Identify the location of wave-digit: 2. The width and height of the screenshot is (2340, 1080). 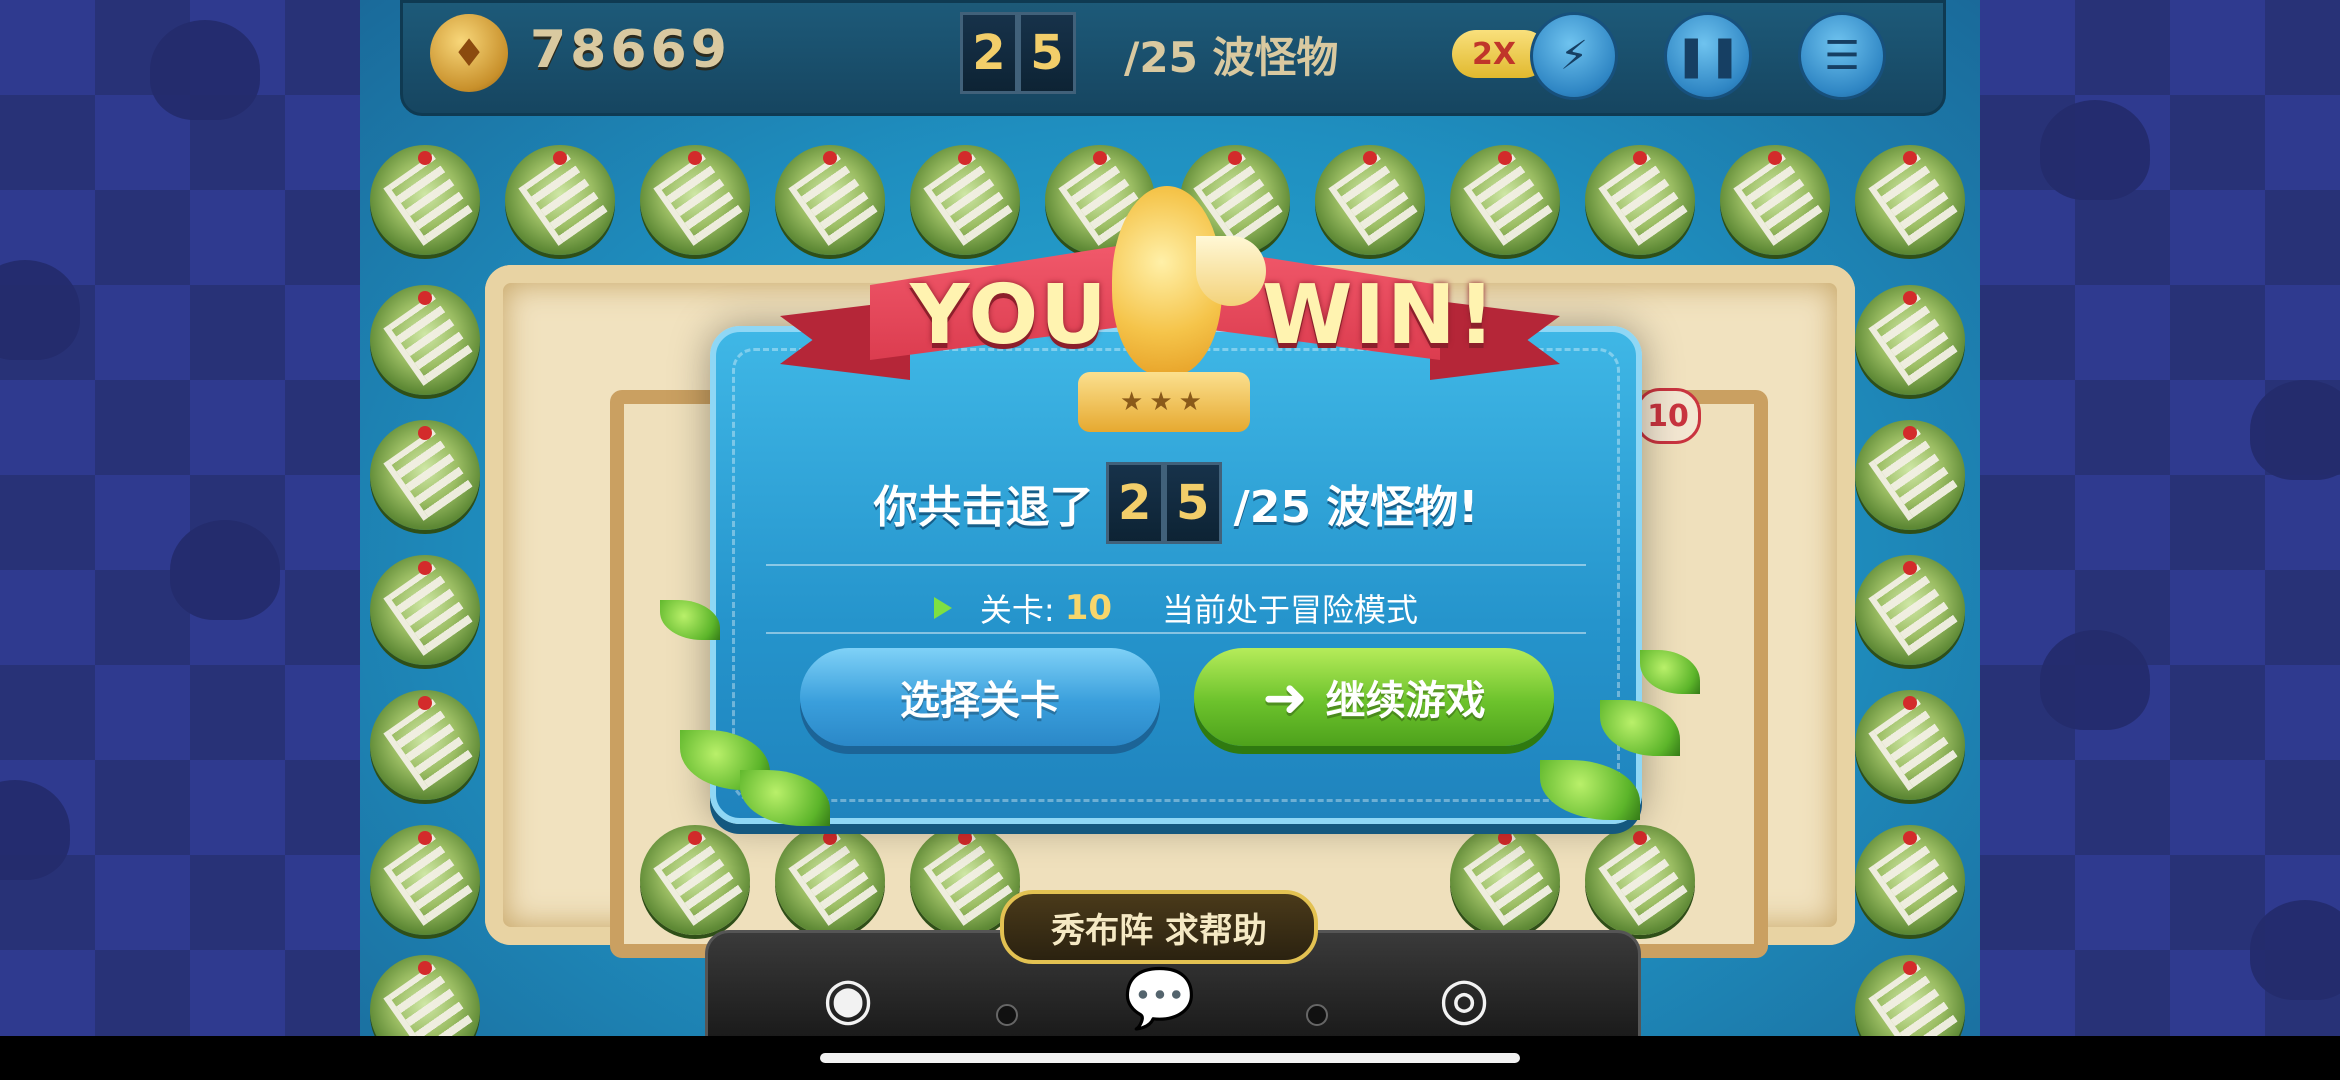
(989, 53).